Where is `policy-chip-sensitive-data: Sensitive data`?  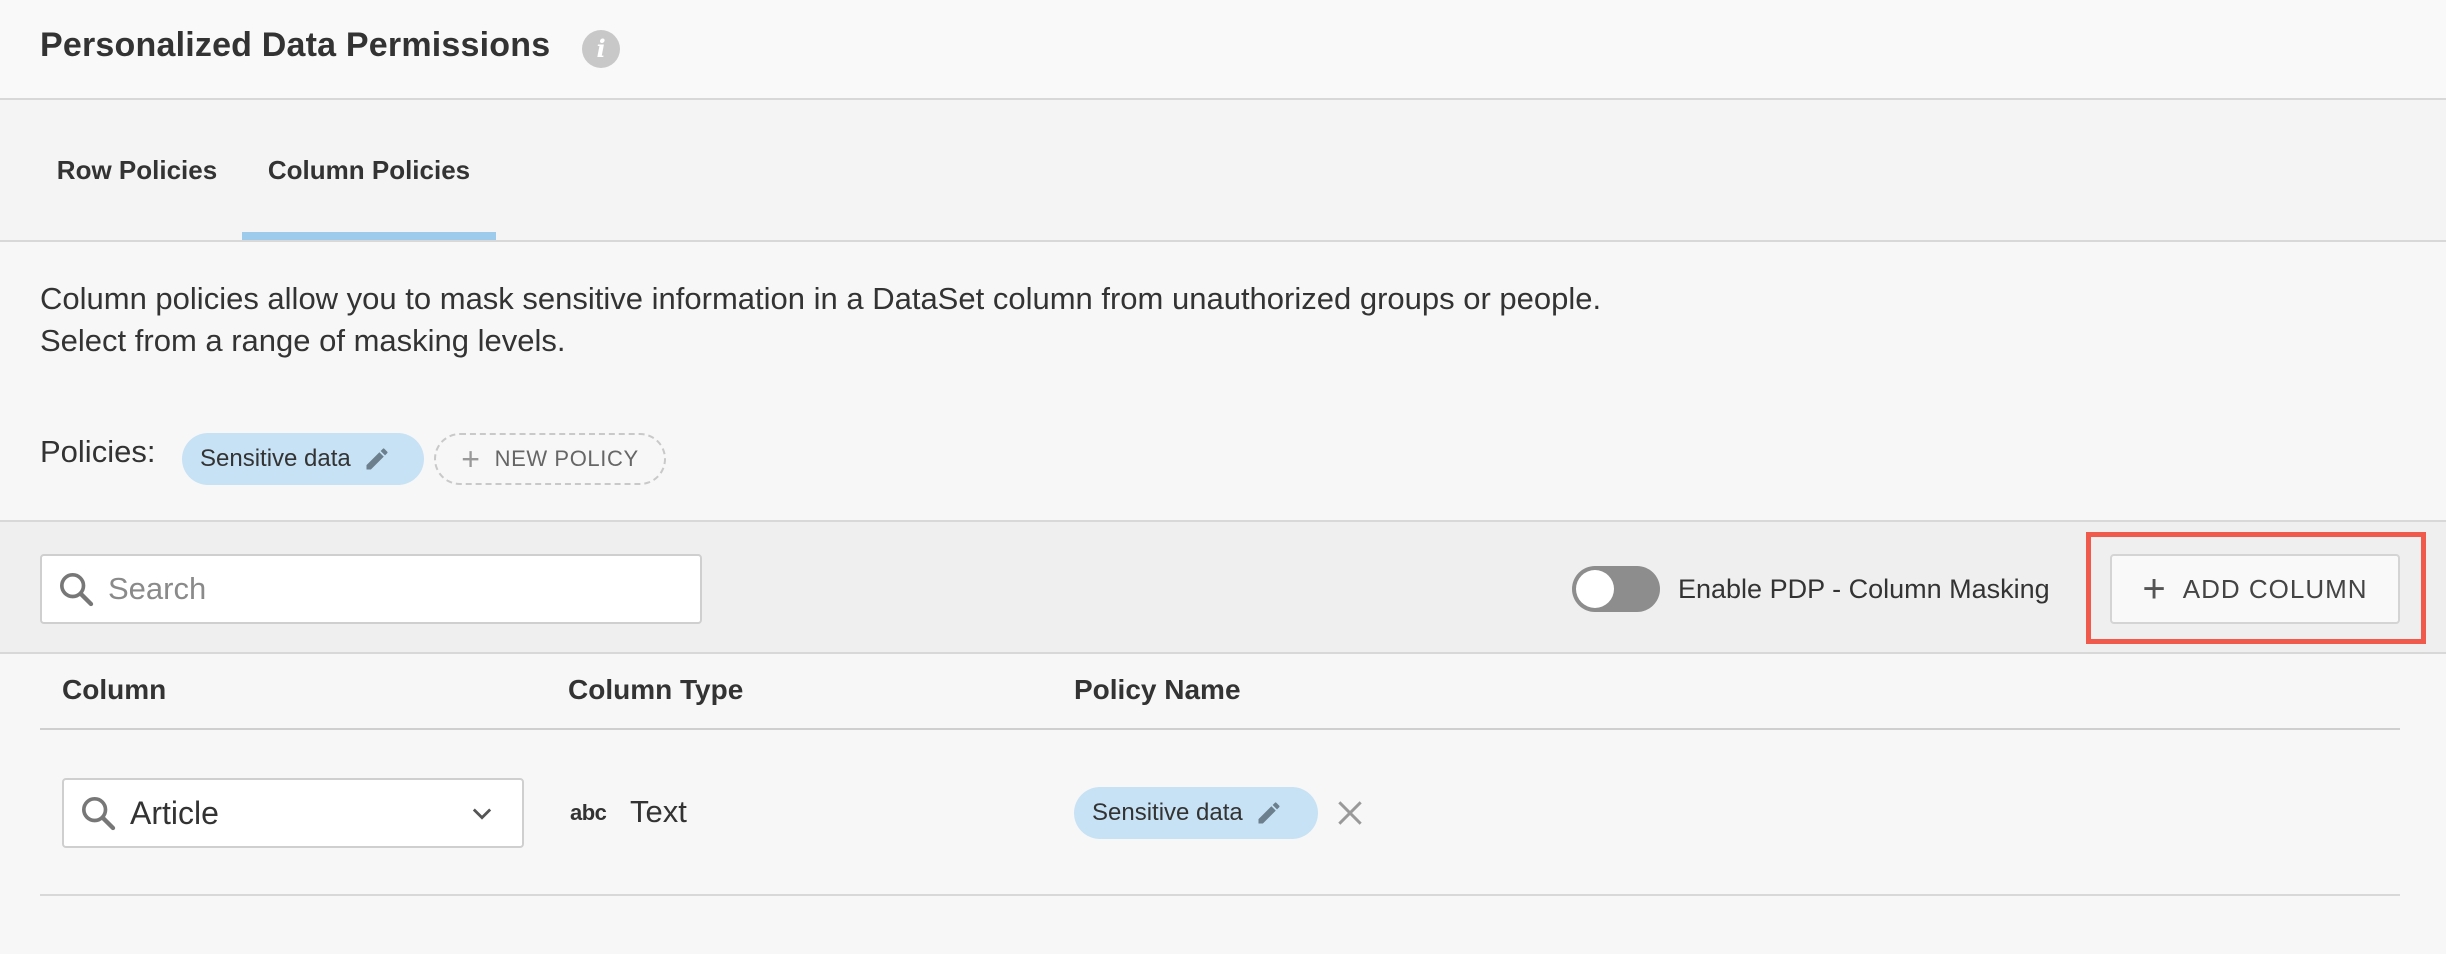
policy-chip-sensitive-data: Sensitive data is located at coordinates (303, 459).